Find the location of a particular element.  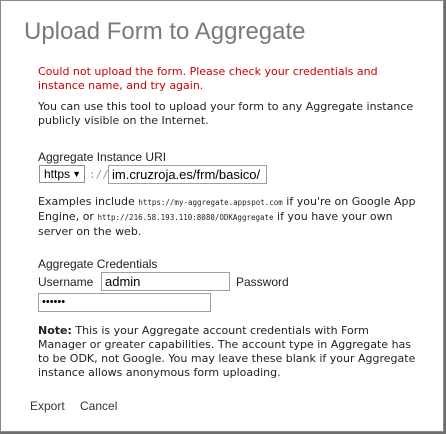

export-button: Export is located at coordinates (47, 406).